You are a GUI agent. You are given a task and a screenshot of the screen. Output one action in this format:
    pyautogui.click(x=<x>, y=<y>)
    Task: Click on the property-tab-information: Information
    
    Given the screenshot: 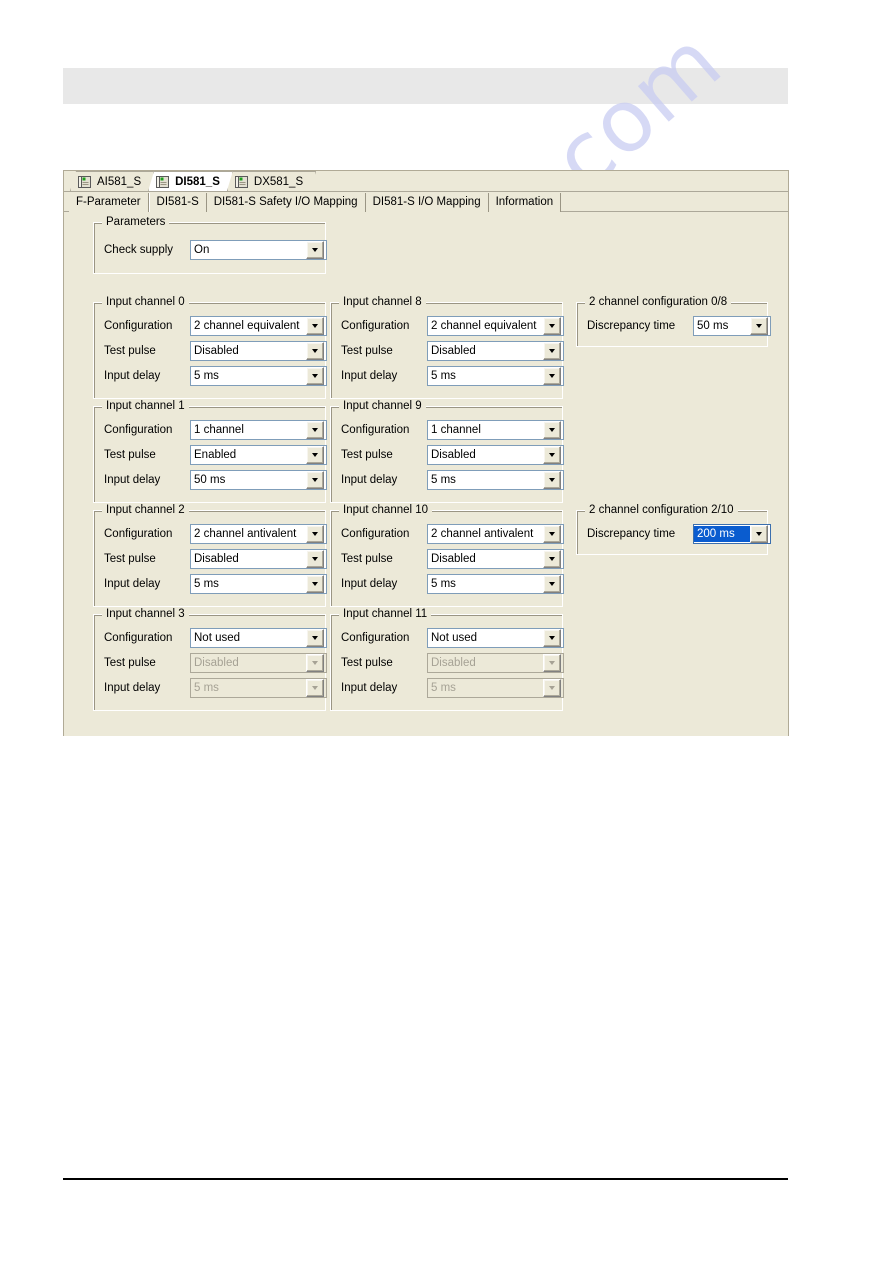 What is the action you would take?
    pyautogui.click(x=525, y=202)
    